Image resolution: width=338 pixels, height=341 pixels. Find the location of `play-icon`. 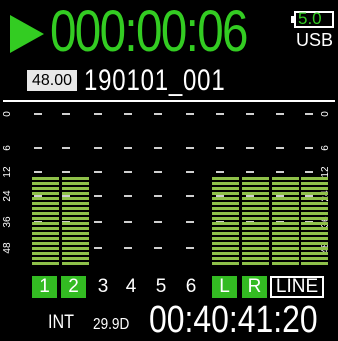

play-icon is located at coordinates (27, 34).